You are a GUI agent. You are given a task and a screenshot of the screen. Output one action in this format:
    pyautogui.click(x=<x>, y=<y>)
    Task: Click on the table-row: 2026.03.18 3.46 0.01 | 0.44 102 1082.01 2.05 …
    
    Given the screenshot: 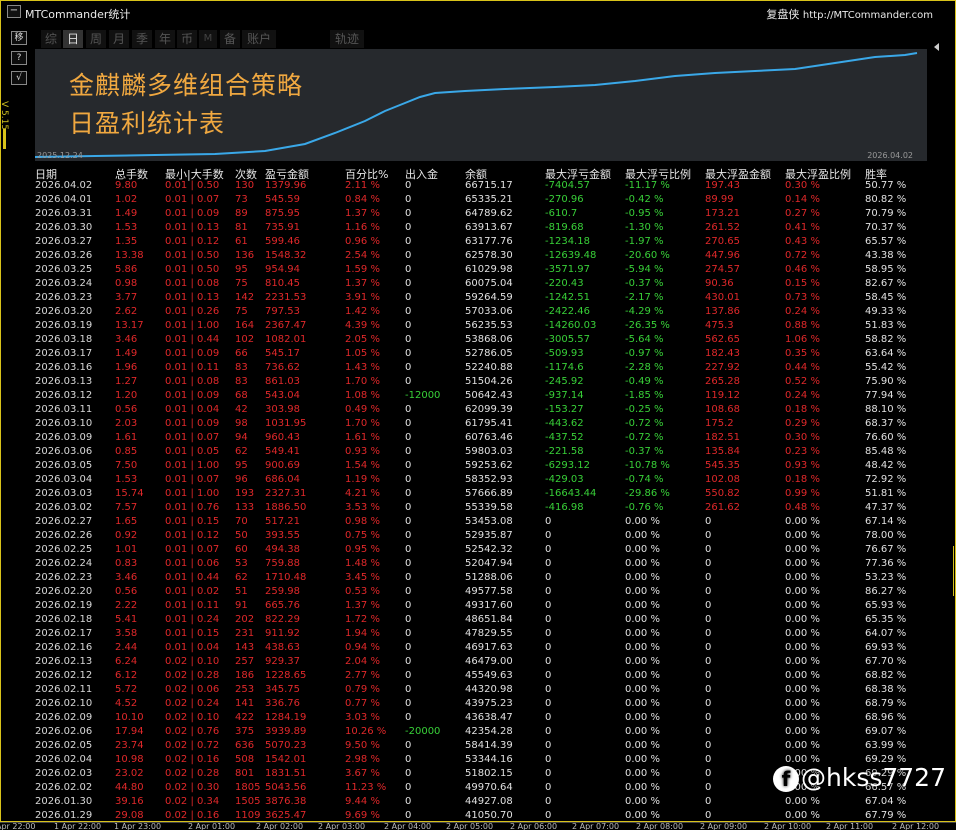 What is the action you would take?
    pyautogui.click(x=478, y=341)
    